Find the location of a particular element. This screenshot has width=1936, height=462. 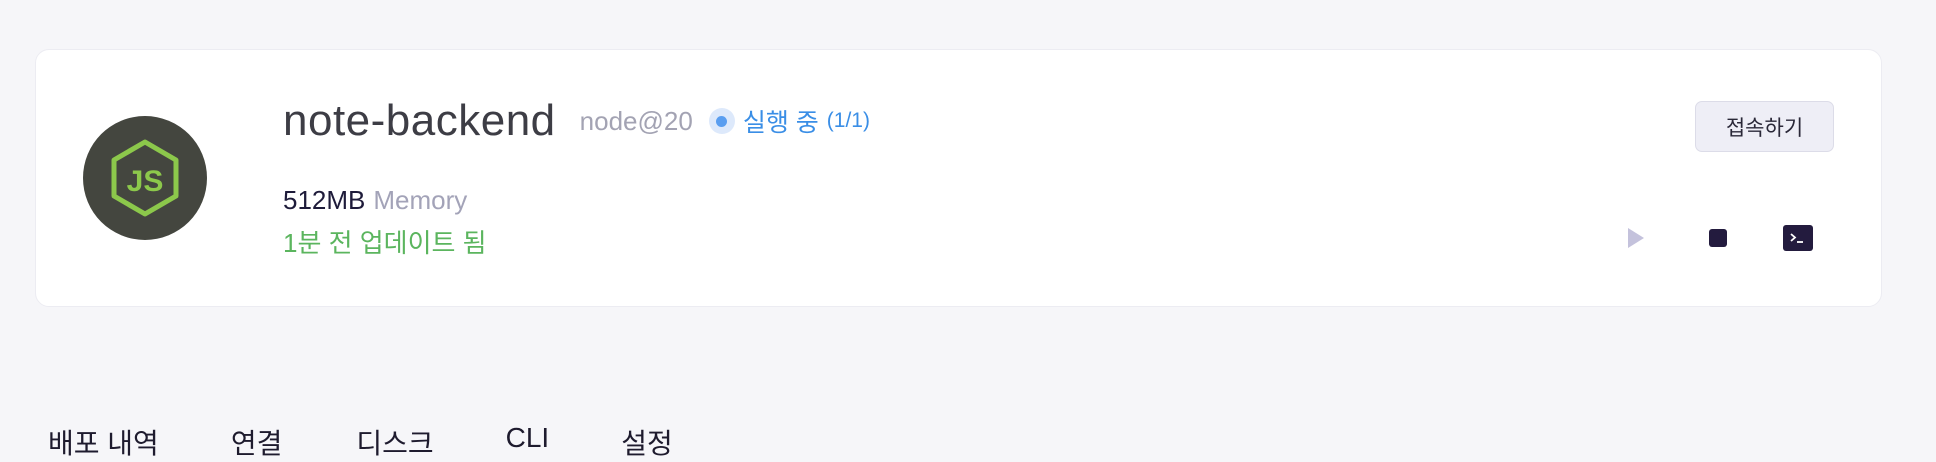

tab-disk: 디스크 is located at coordinates (394, 442).